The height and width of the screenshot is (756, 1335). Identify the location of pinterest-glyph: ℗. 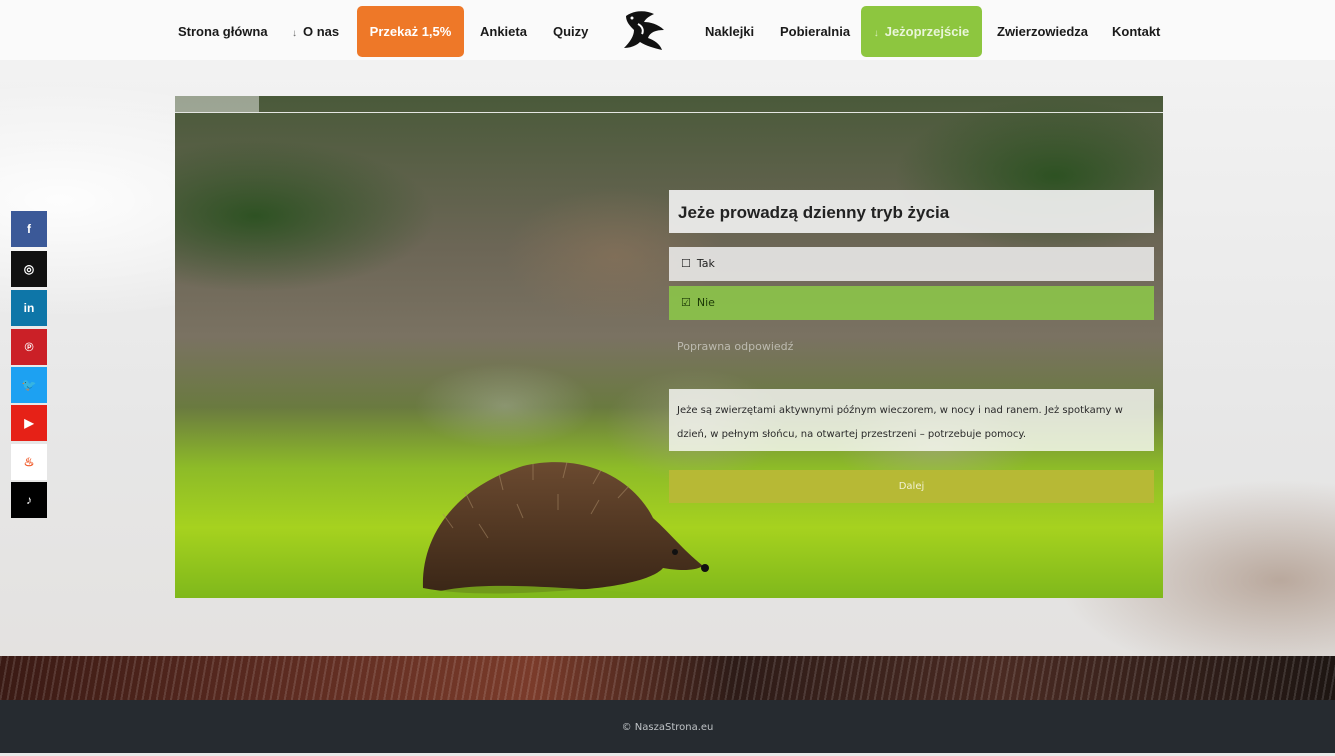
(29, 347).